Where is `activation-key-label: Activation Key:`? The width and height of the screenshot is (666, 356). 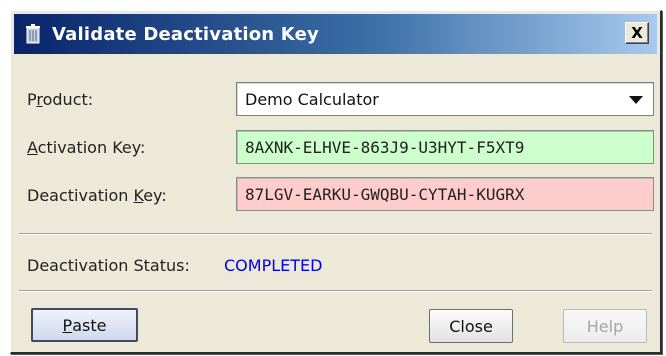 activation-key-label: Activation Key: is located at coordinates (86, 147).